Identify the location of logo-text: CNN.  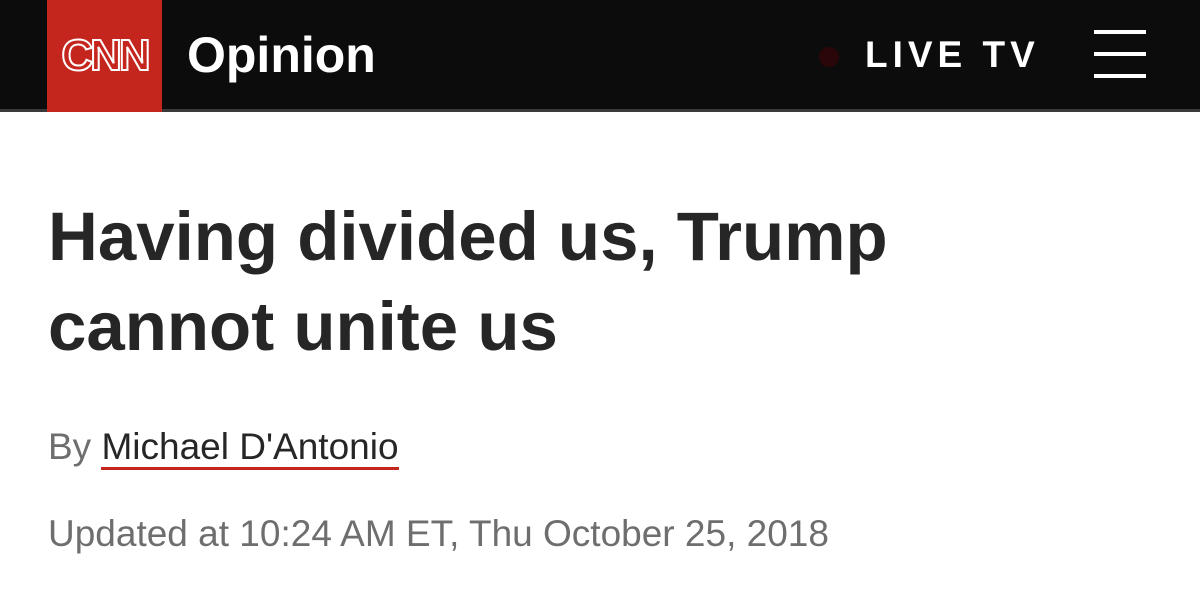
(105, 55).